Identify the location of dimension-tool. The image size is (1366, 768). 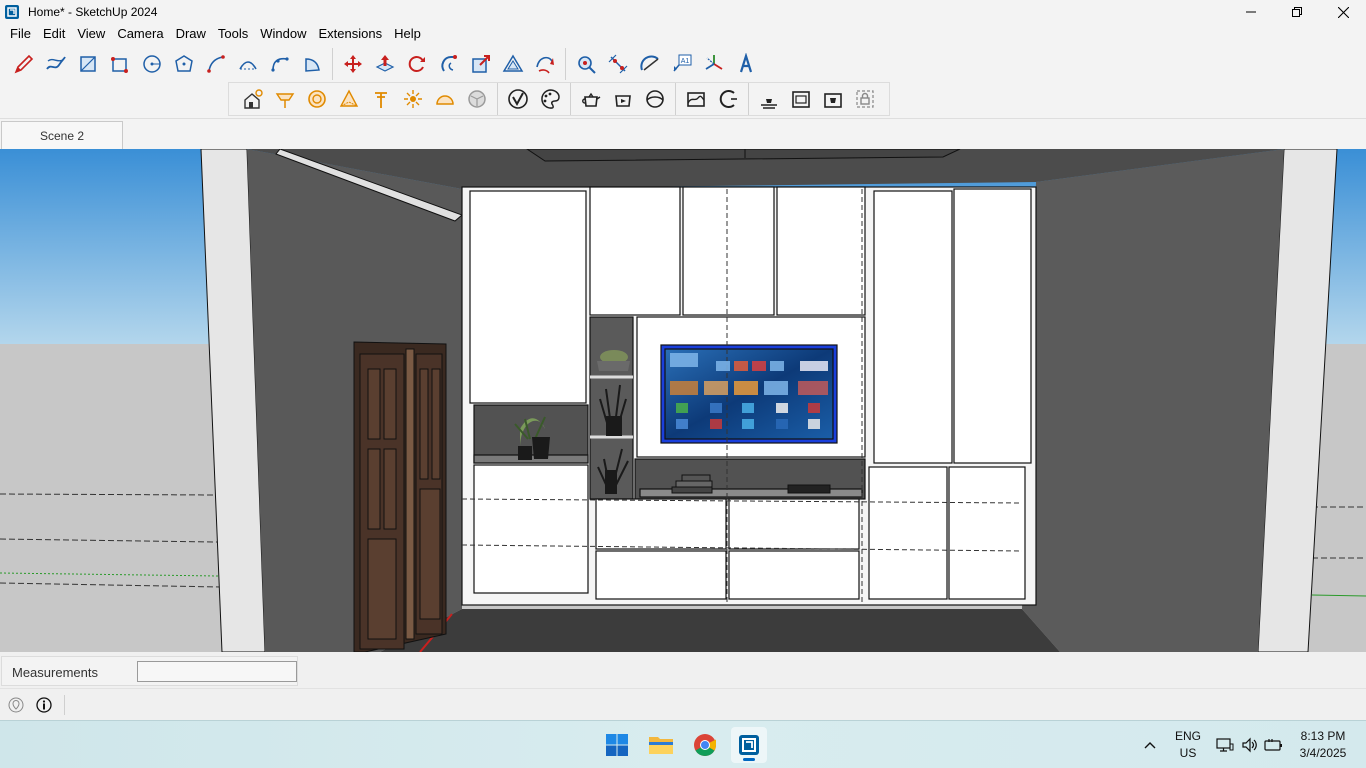
(618, 64).